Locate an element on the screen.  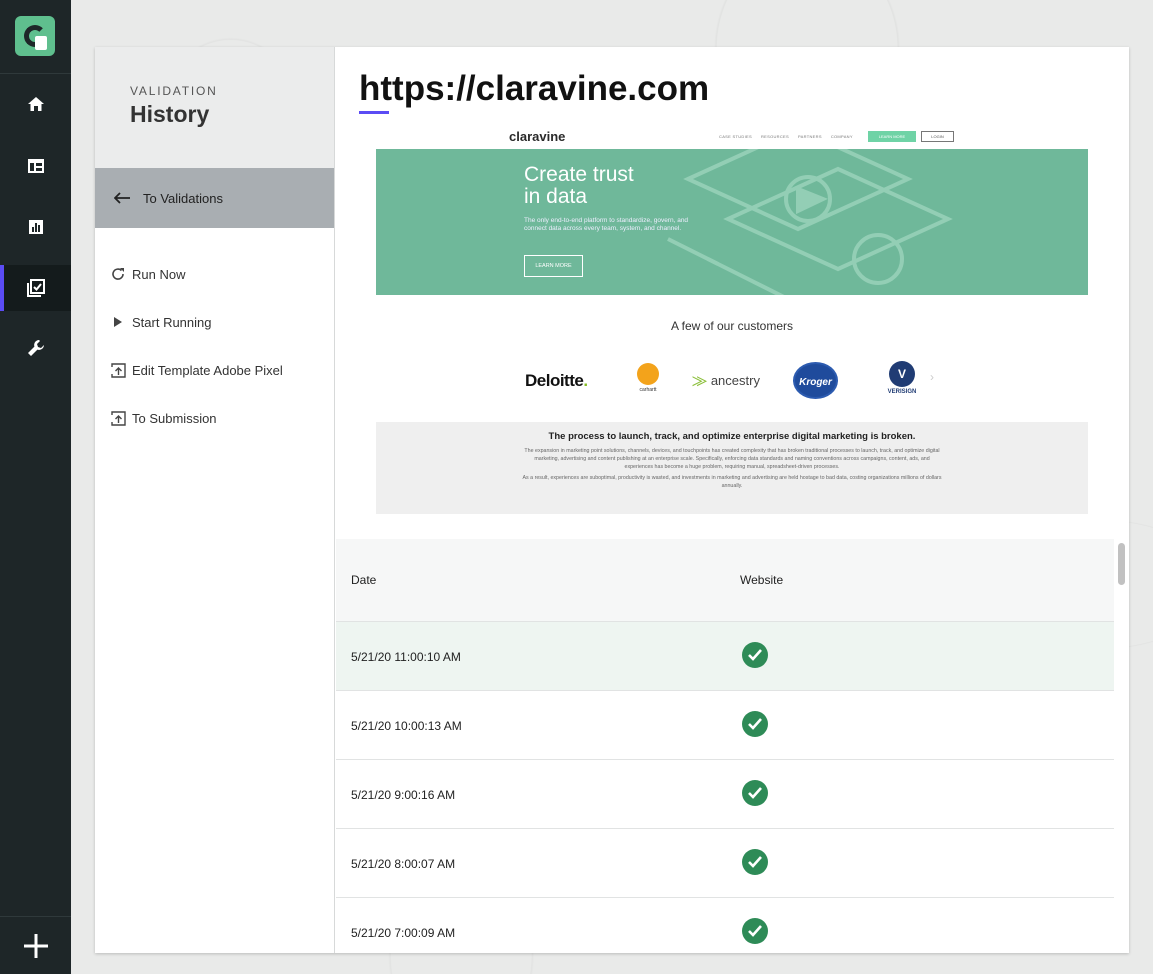
menu-label: Edit Template Adobe Pixel is located at coordinates (207, 370).